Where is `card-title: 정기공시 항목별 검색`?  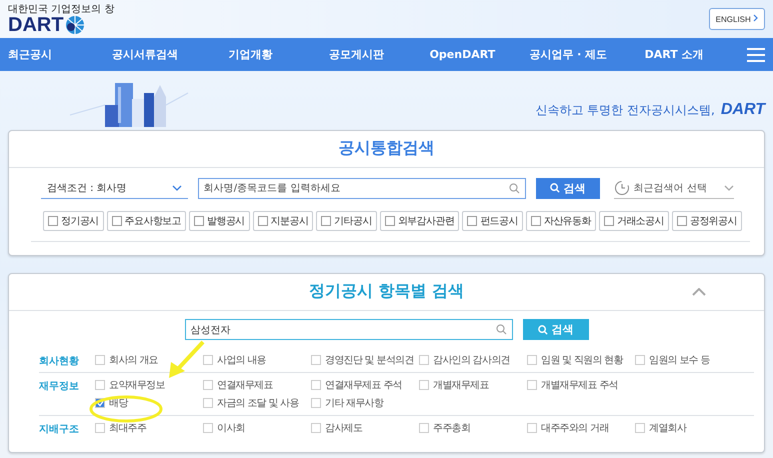
card-title: 정기공시 항목별 검색 is located at coordinates (386, 292).